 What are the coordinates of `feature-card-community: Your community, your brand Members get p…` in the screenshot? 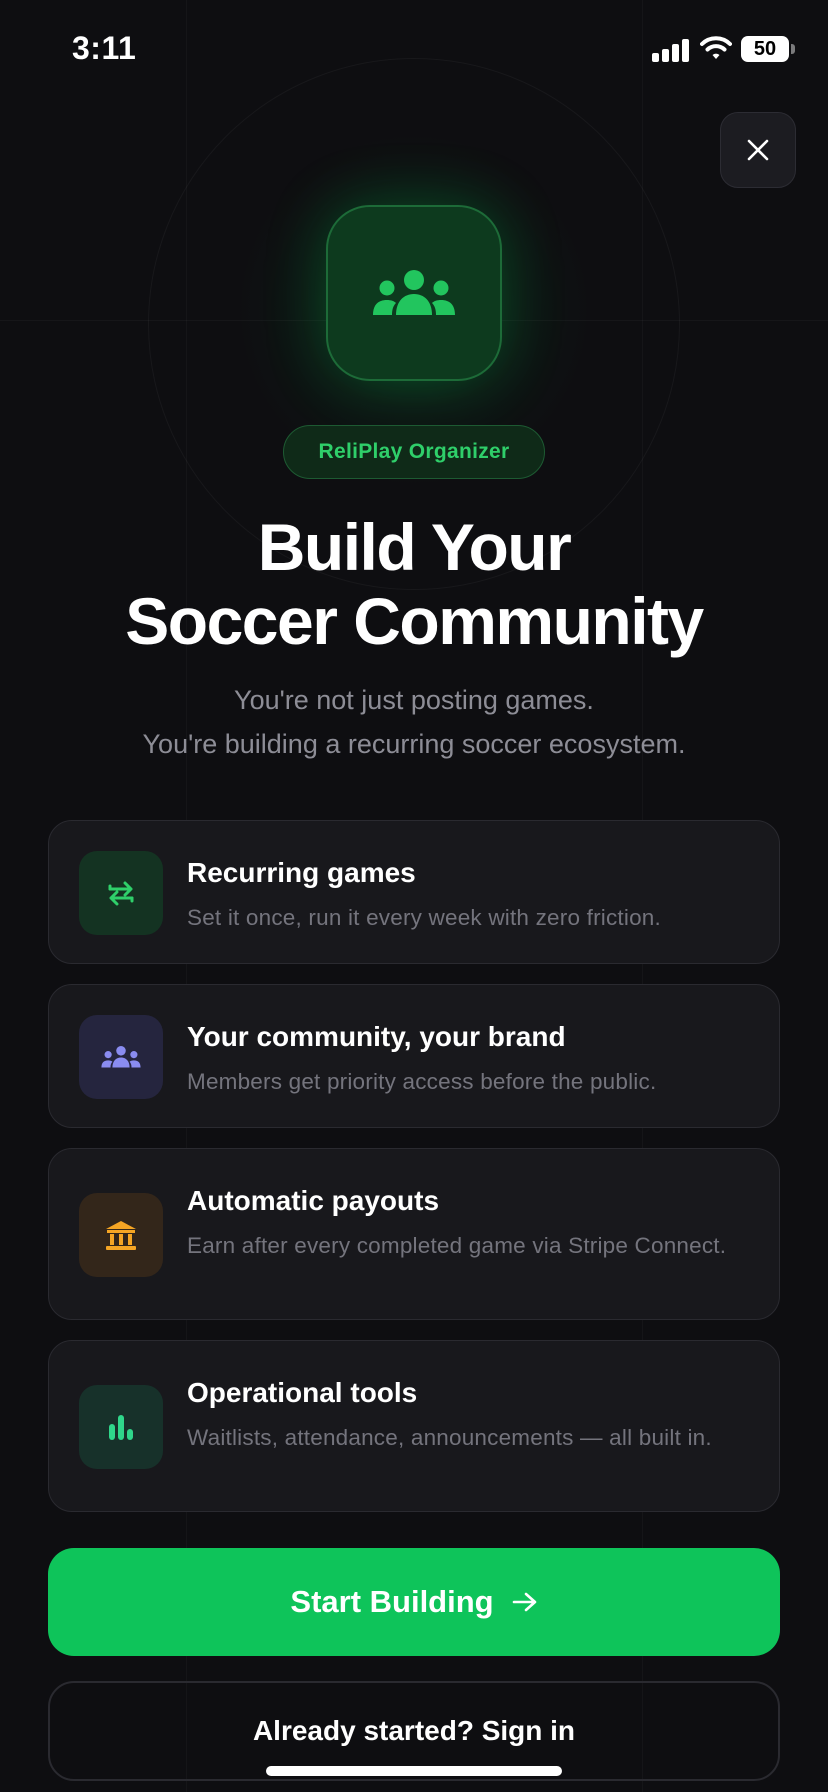 It's located at (414, 1056).